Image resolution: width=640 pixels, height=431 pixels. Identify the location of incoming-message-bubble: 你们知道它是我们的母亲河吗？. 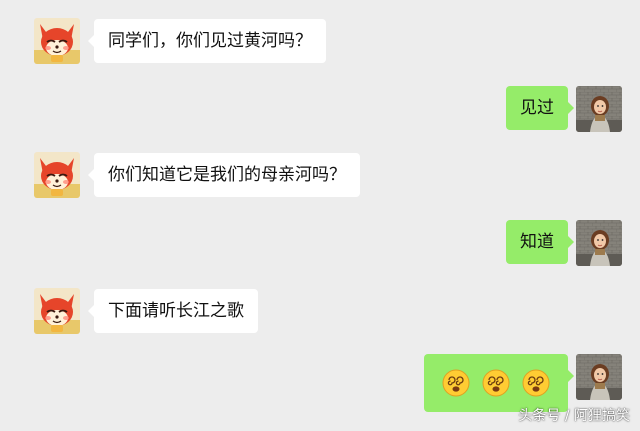
(224, 175).